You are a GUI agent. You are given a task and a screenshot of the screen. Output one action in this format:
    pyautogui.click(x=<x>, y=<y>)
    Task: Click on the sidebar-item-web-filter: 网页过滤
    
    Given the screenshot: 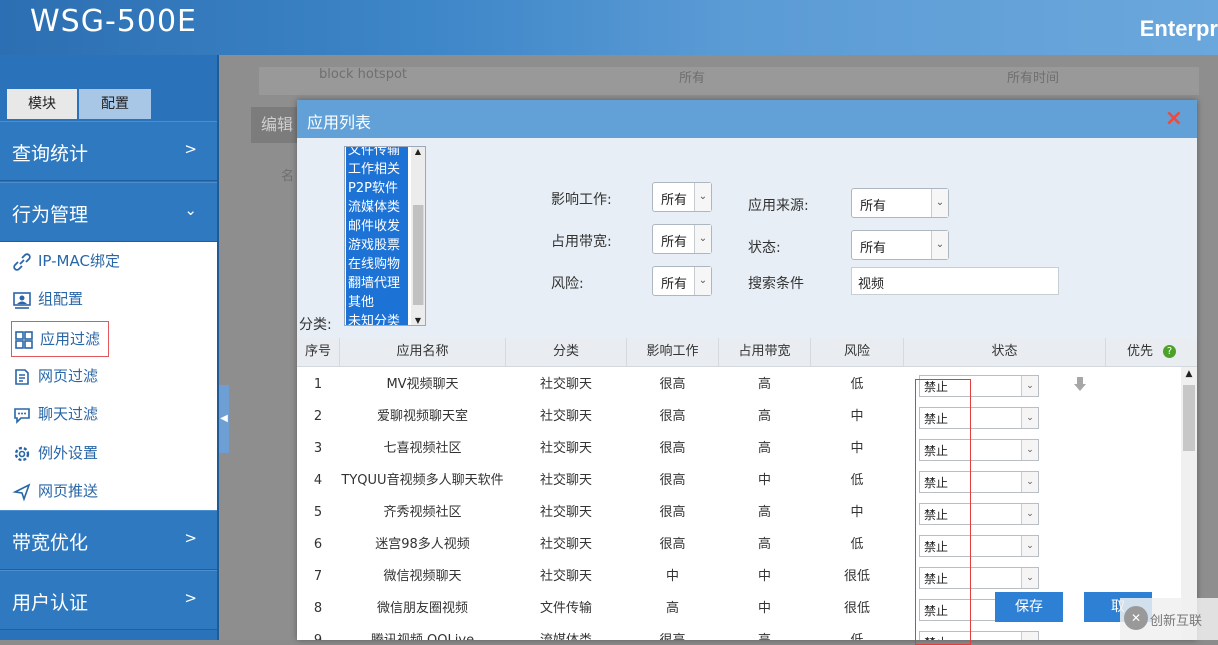 What is the action you would take?
    pyautogui.click(x=55, y=376)
    